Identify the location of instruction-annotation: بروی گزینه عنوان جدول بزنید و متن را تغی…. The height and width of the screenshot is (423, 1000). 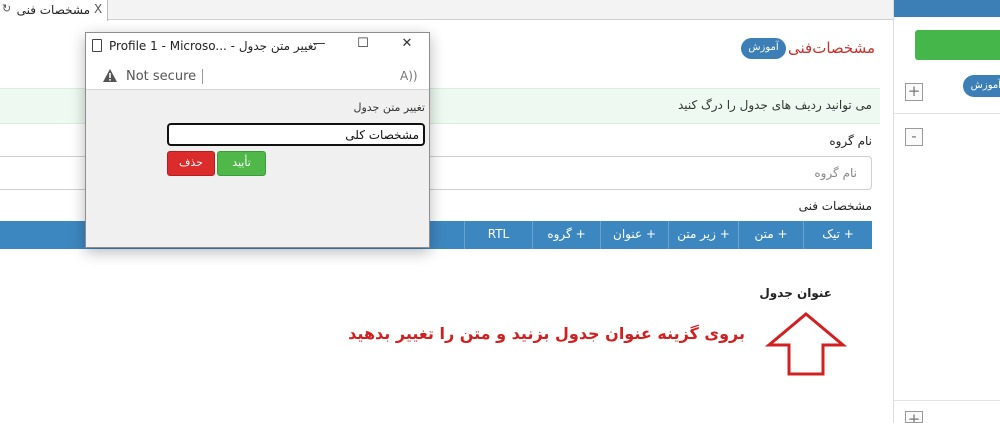
(546, 333).